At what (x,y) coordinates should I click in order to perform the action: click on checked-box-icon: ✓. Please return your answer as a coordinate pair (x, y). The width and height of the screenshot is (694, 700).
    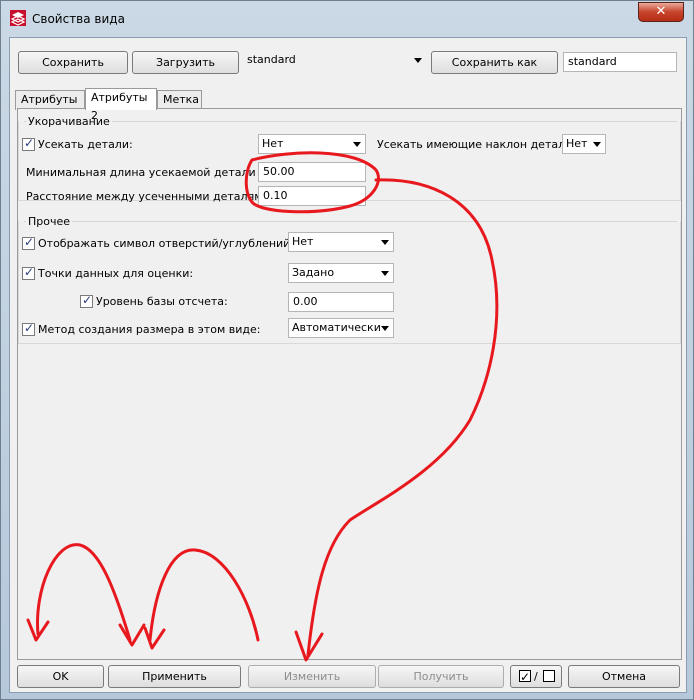
    Looking at the image, I should click on (525, 677).